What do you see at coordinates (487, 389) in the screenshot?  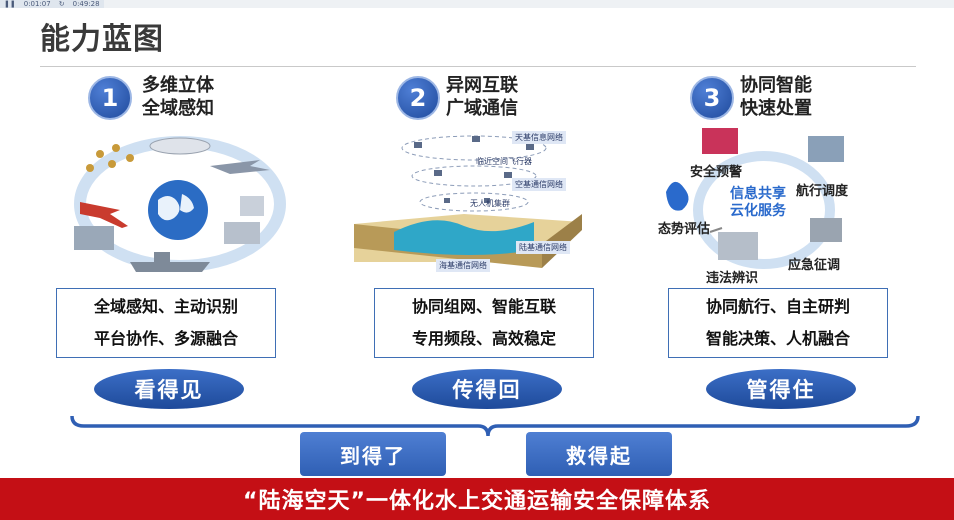 I see `transmit-oval: 传得回` at bounding box center [487, 389].